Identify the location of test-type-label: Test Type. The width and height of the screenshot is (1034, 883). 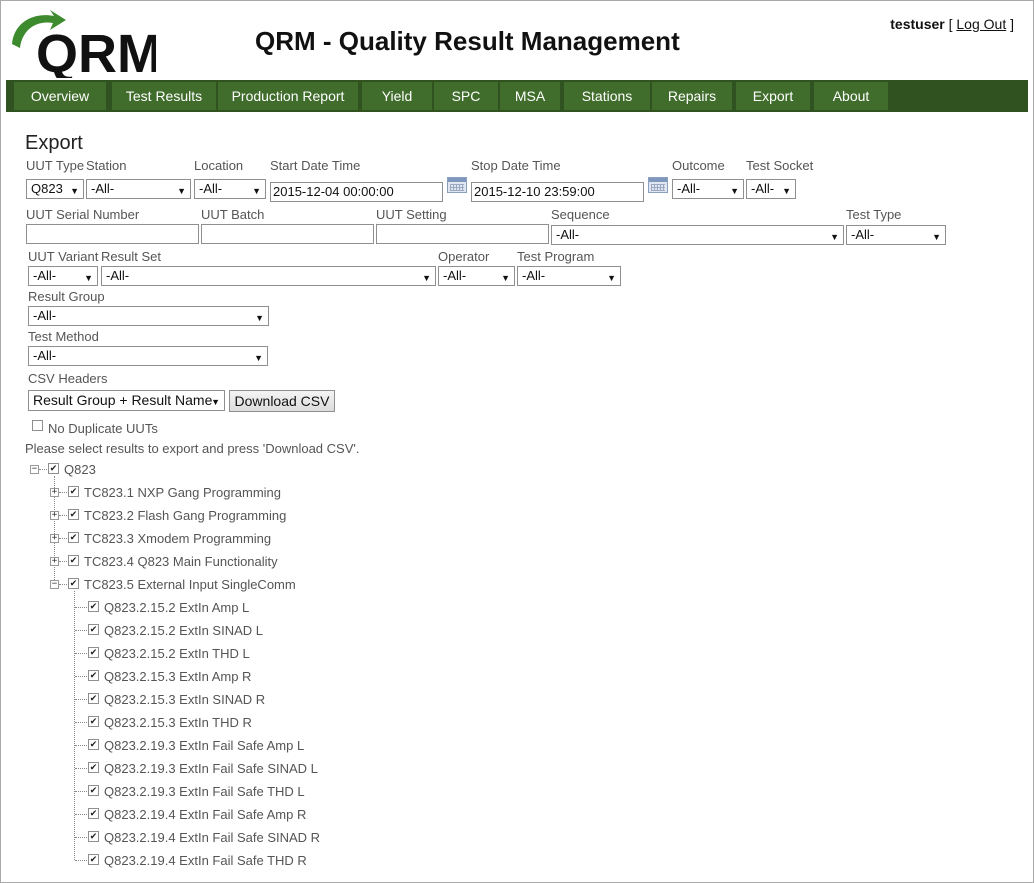
(874, 214).